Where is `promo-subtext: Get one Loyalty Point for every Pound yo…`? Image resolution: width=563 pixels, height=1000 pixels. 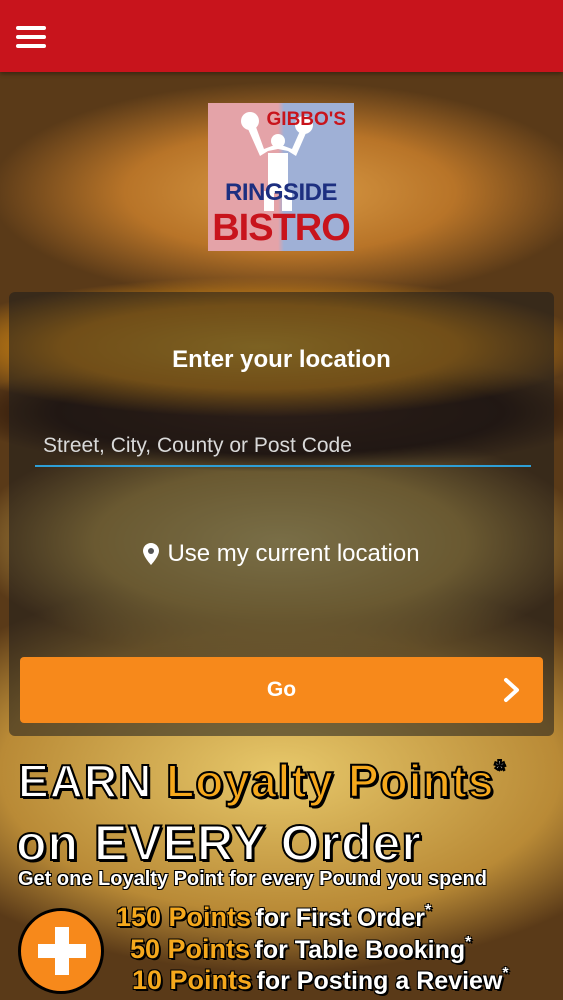 promo-subtext: Get one Loyalty Point for every Pound yo… is located at coordinates (252, 879).